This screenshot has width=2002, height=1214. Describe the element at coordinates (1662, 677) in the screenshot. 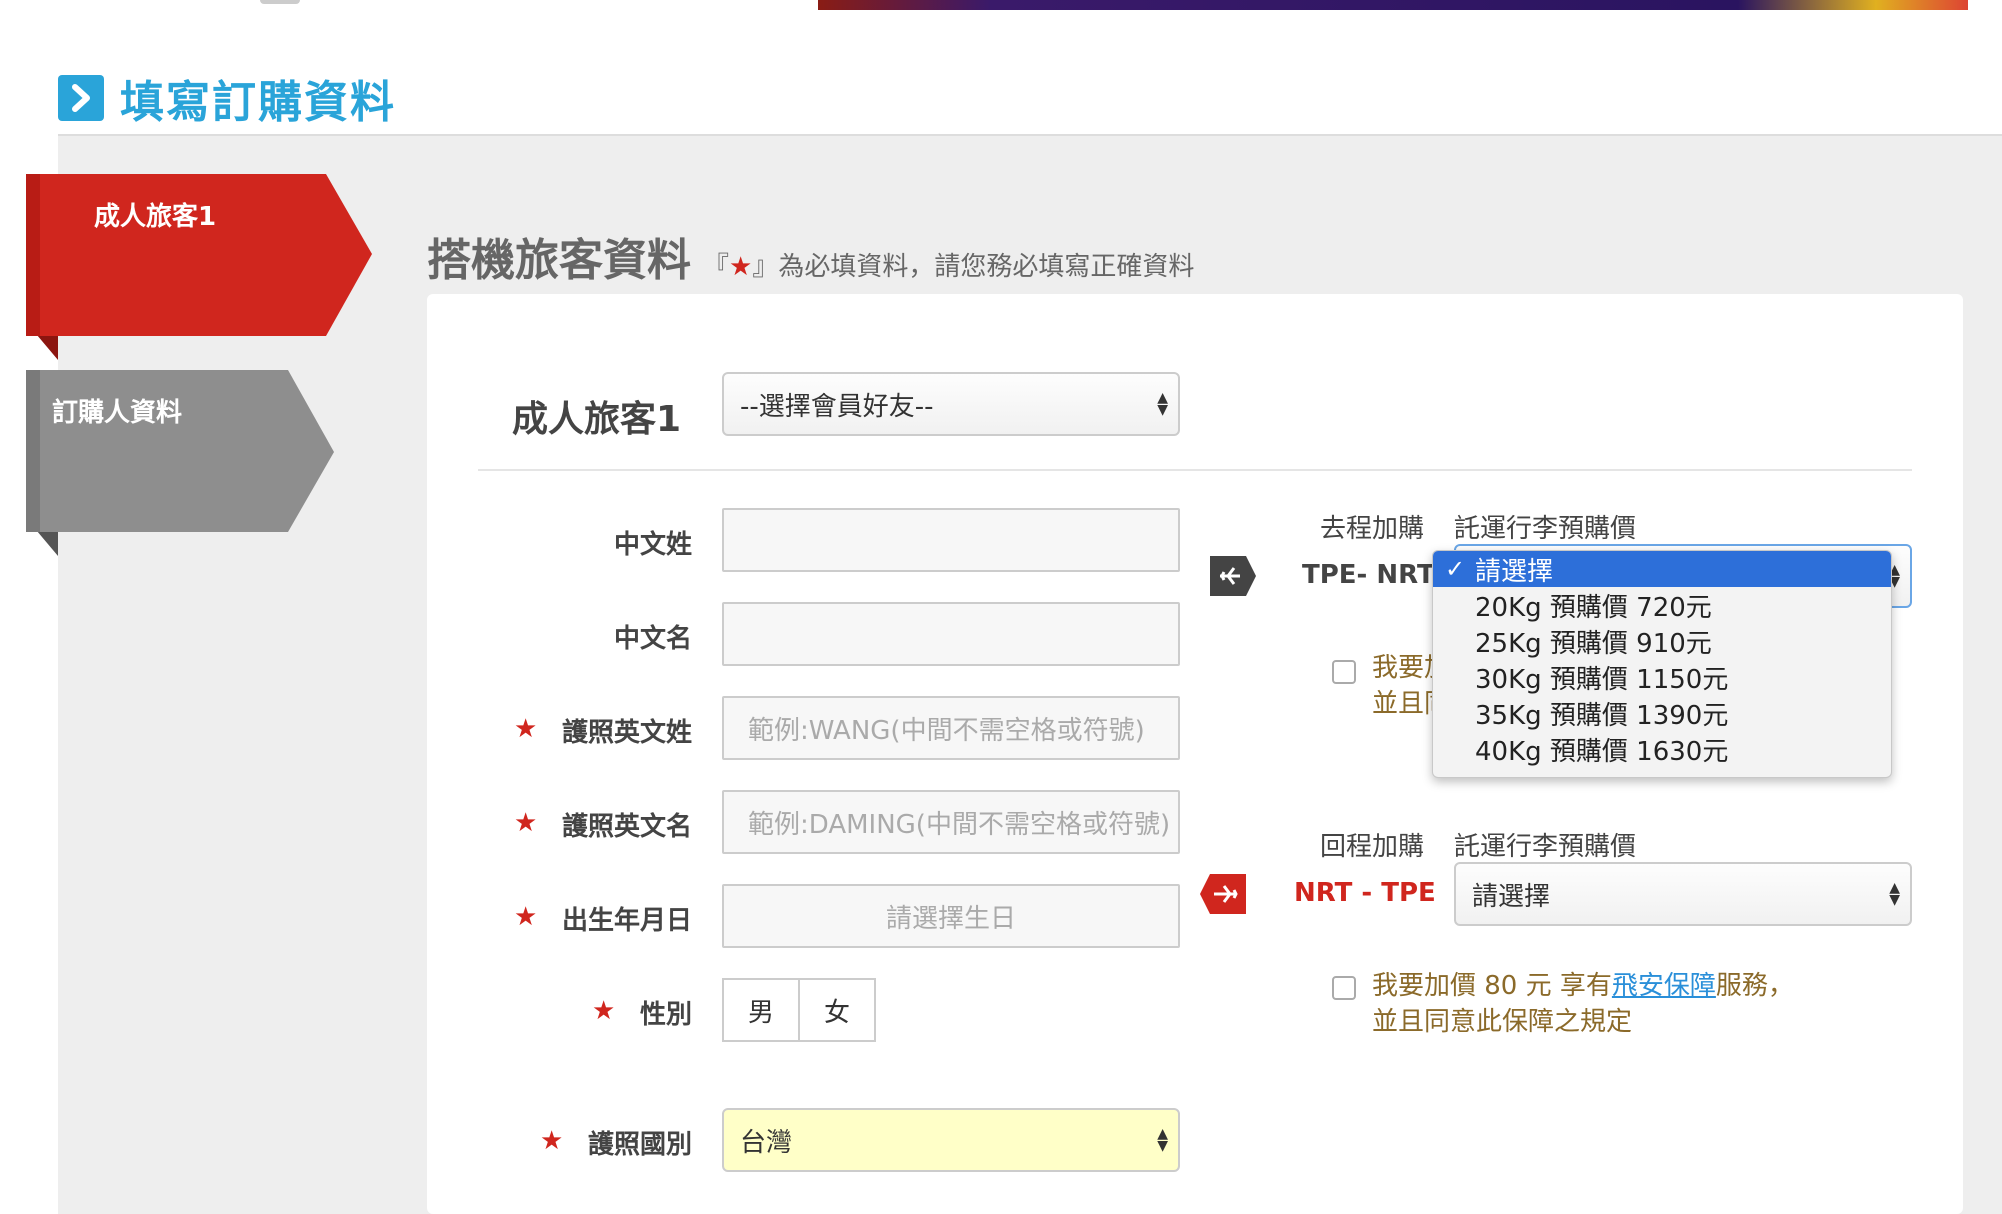

I see `dropdown-option: 30Kg 預購價 1150元` at that location.